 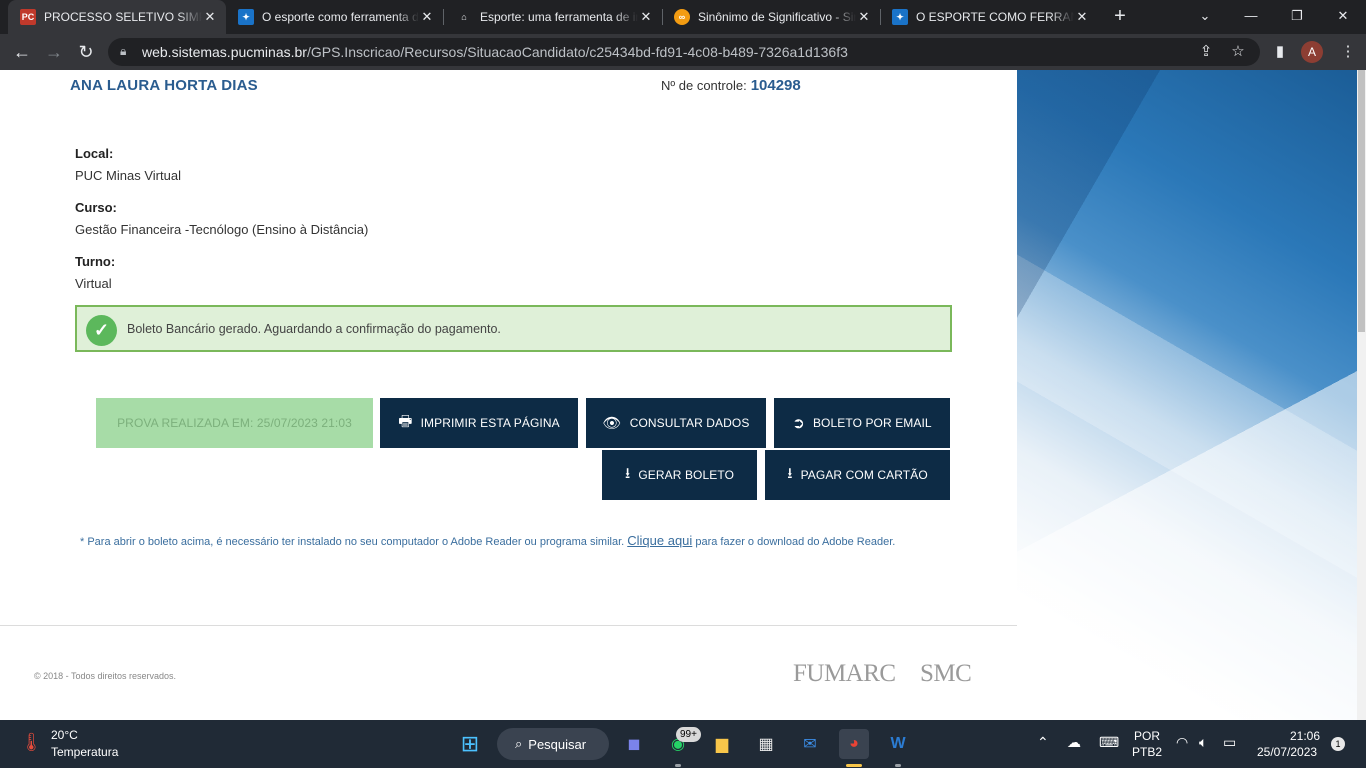 I want to click on boleto-email-button: ➲ BOLETO POR EMAIL, so click(x=862, y=423).